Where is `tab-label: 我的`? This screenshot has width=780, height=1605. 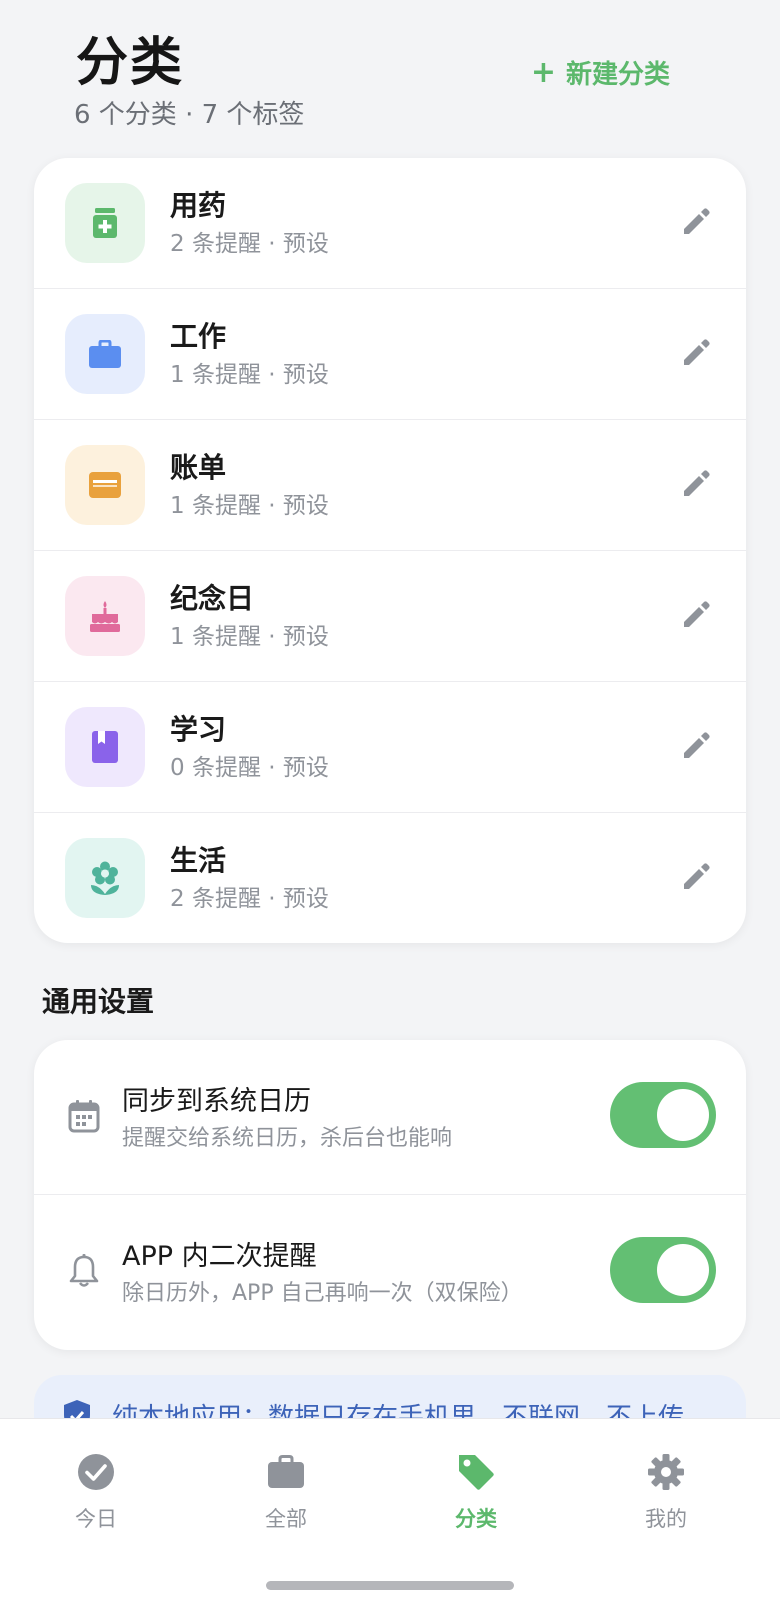 tab-label: 我的 is located at coordinates (666, 1519).